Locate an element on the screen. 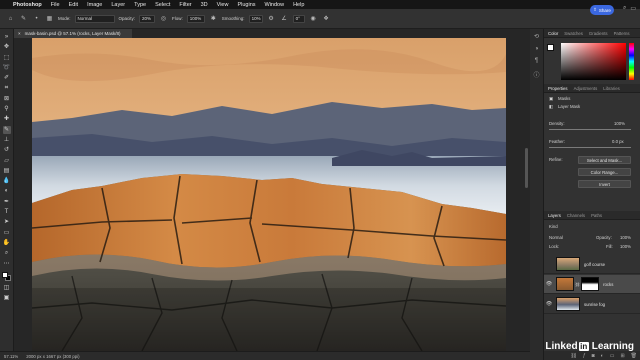 Image resolution: width=640 pixels, height=360 pixels. share-button: ⇪ Share is located at coordinates (602, 10).